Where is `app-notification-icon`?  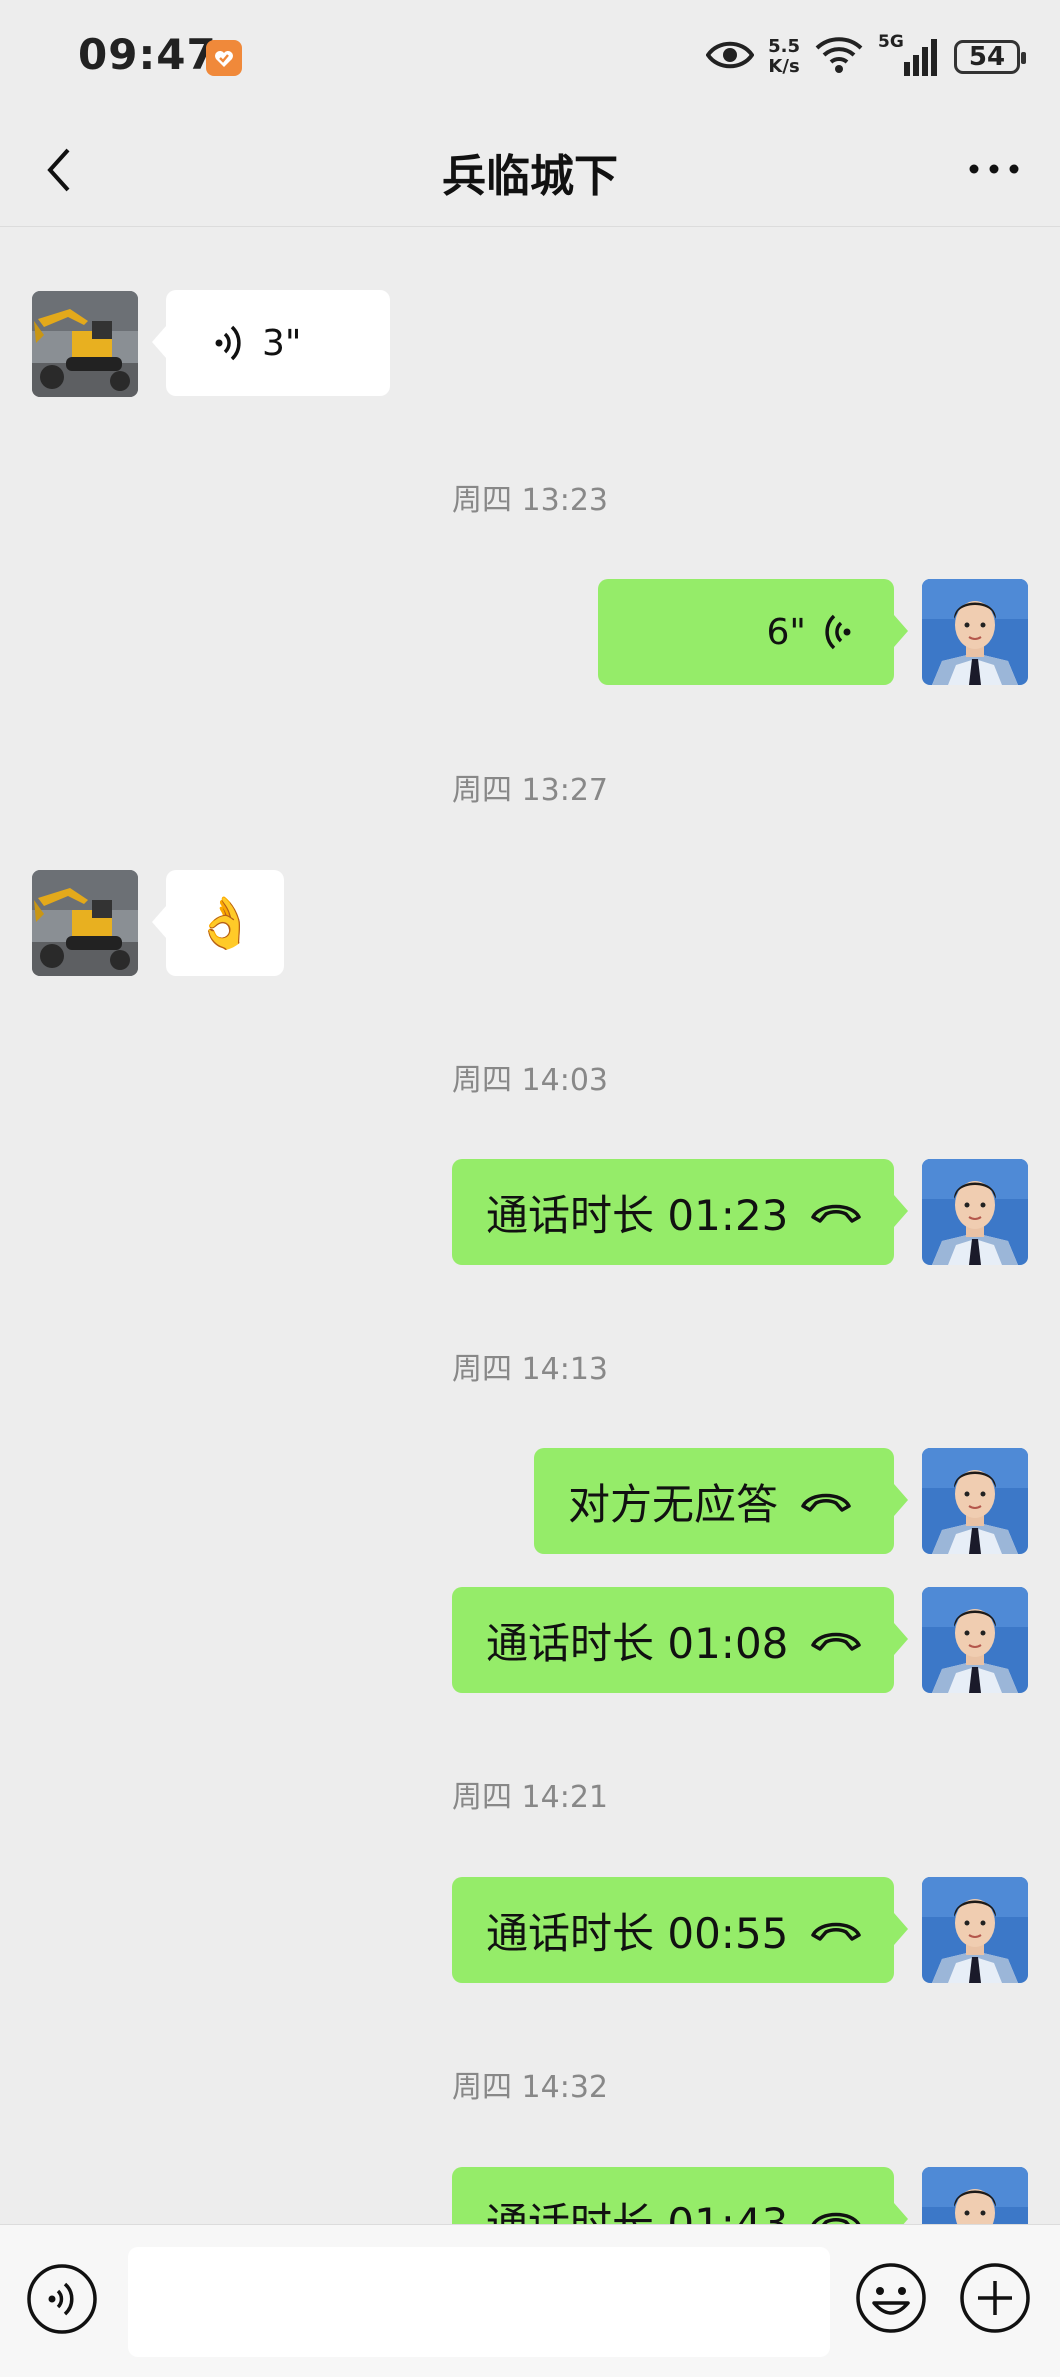
app-notification-icon is located at coordinates (224, 58).